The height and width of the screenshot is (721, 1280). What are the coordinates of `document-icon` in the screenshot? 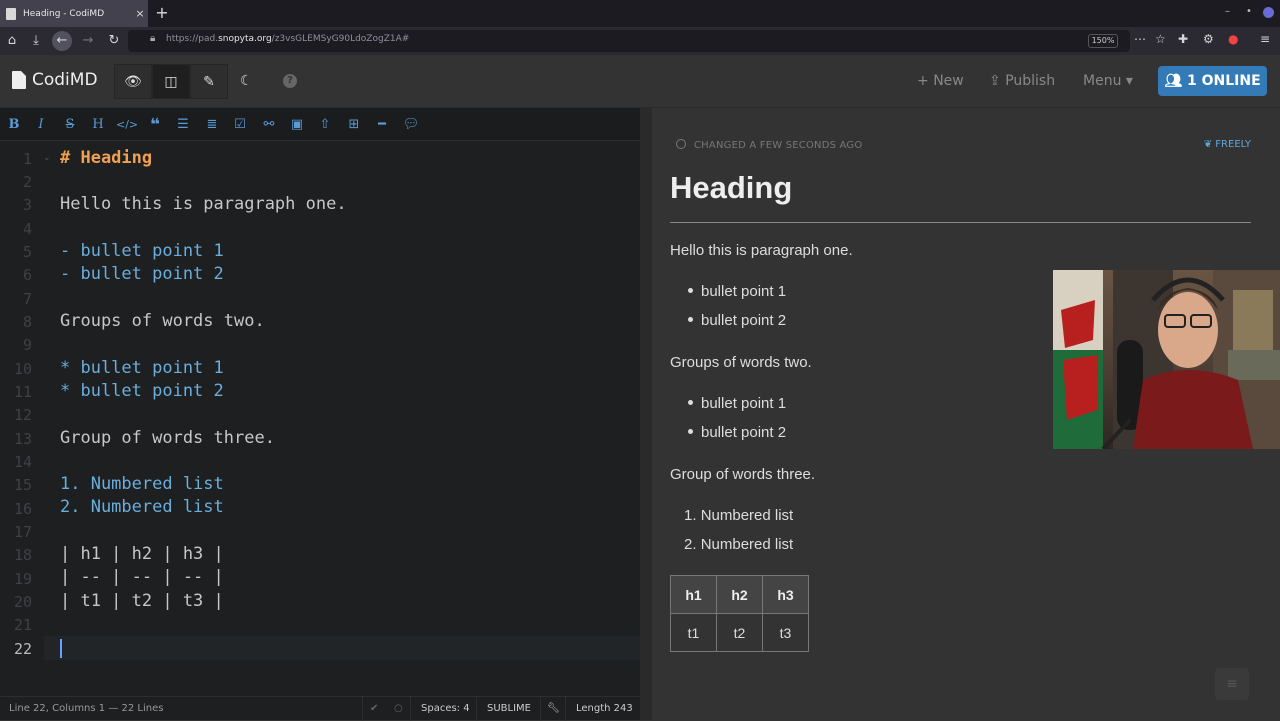 It's located at (11, 13).